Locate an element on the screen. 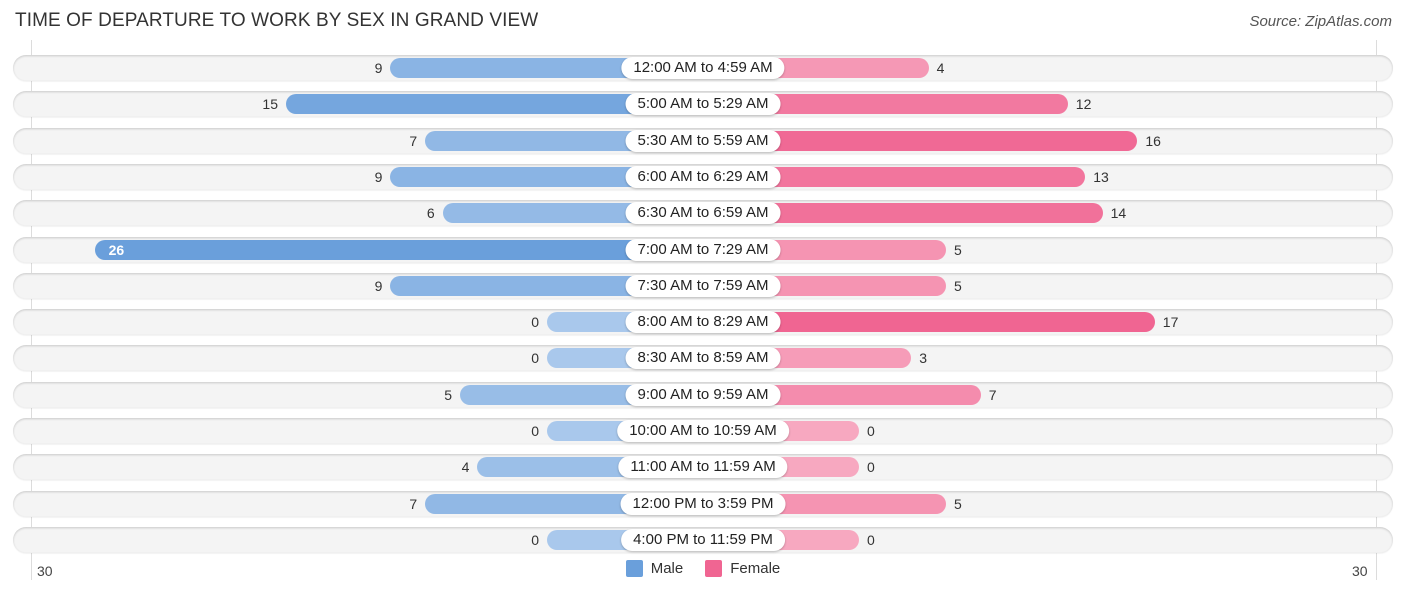 The image size is (1406, 594). category-label: 9:00 AM to 9:59 AM is located at coordinates (703, 394).